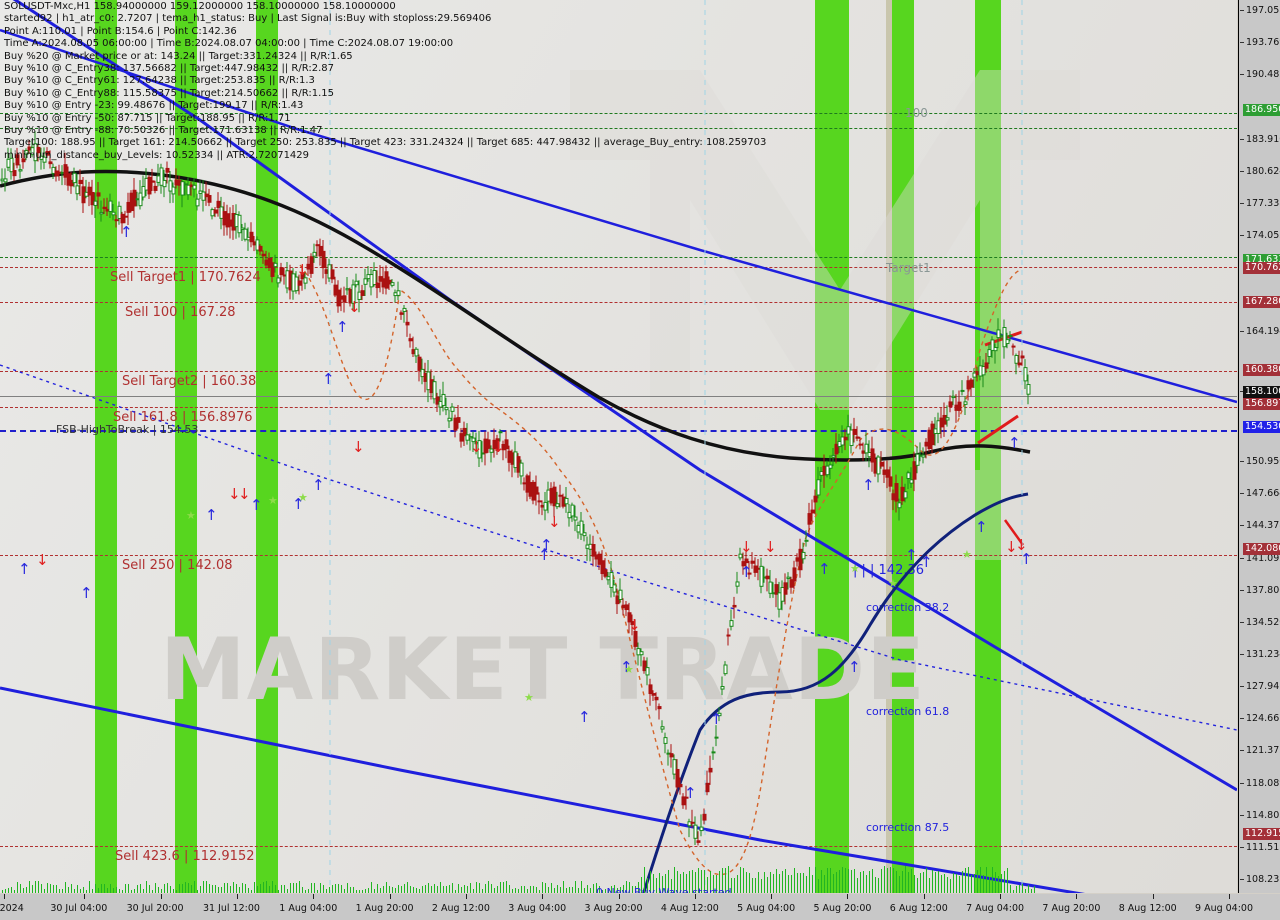 The height and width of the screenshot is (920, 1280). Describe the element at coordinates (79, 908) in the screenshot. I see `time-tick: 30 Jul 04:00` at that location.